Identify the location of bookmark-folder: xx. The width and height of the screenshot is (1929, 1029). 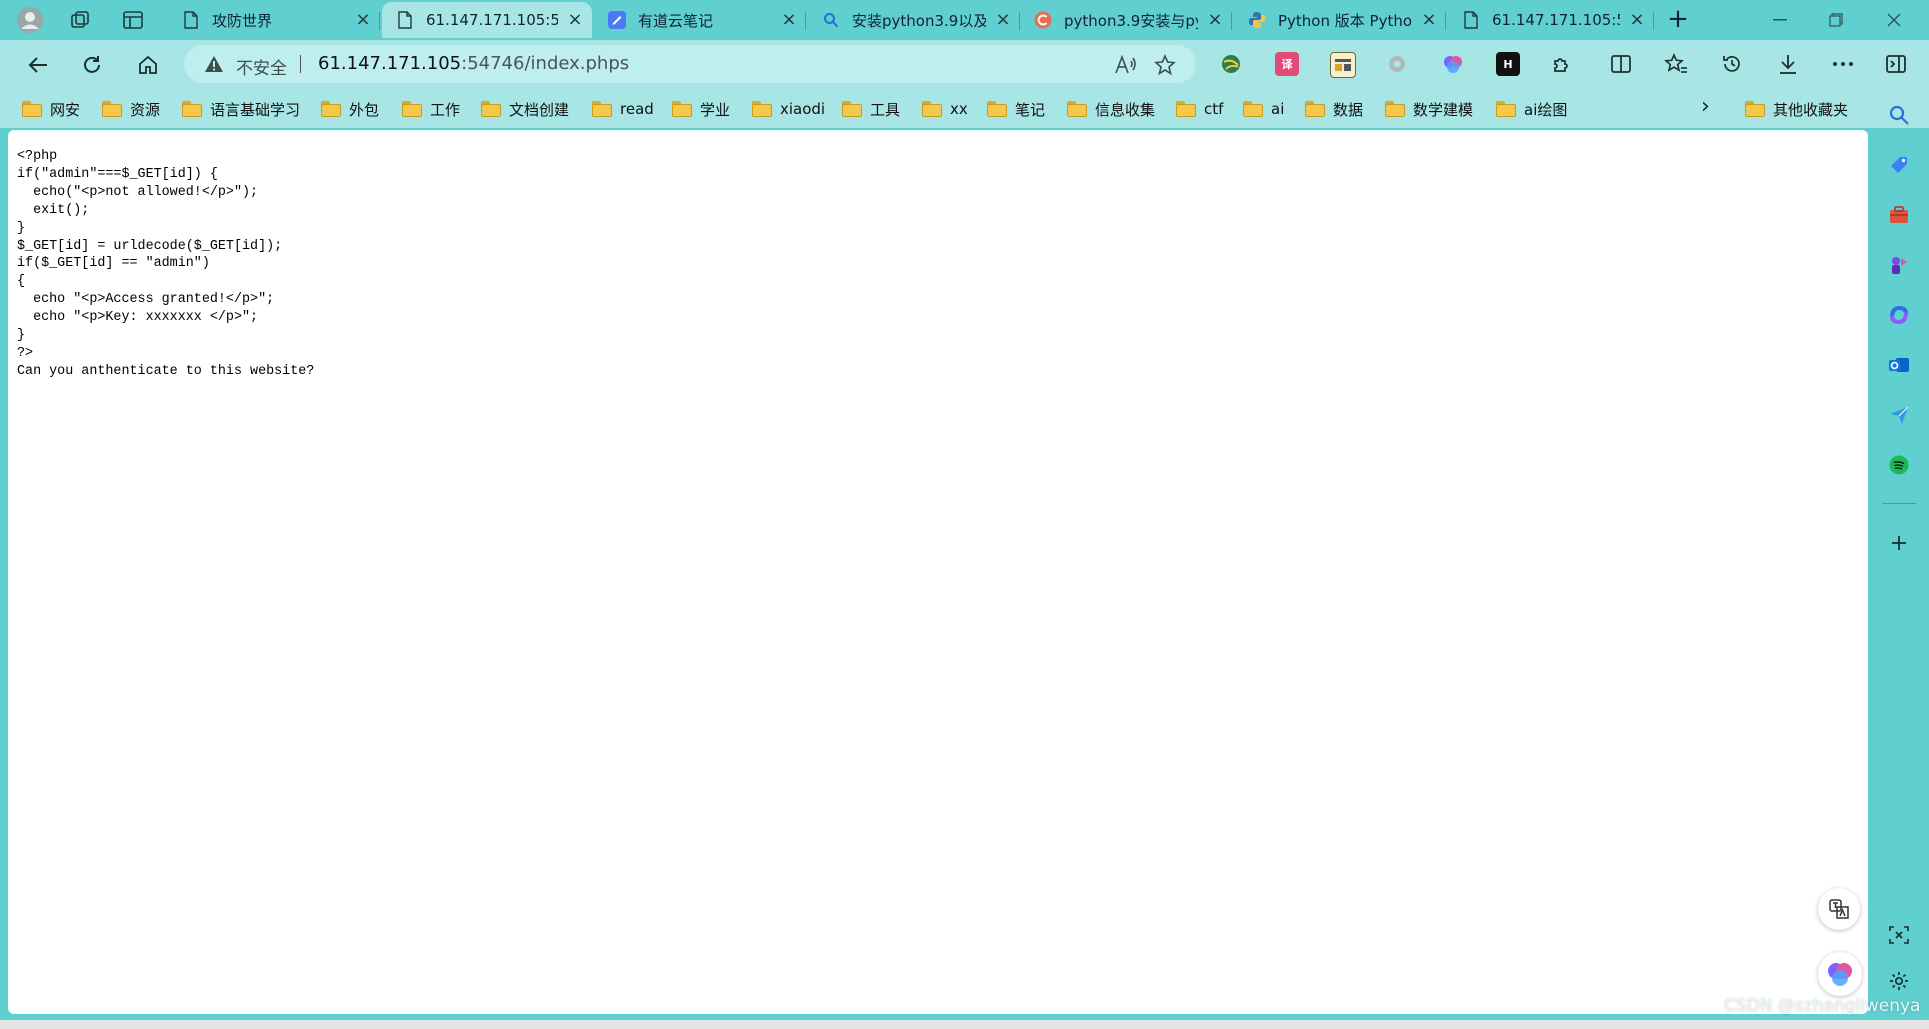
(945, 109).